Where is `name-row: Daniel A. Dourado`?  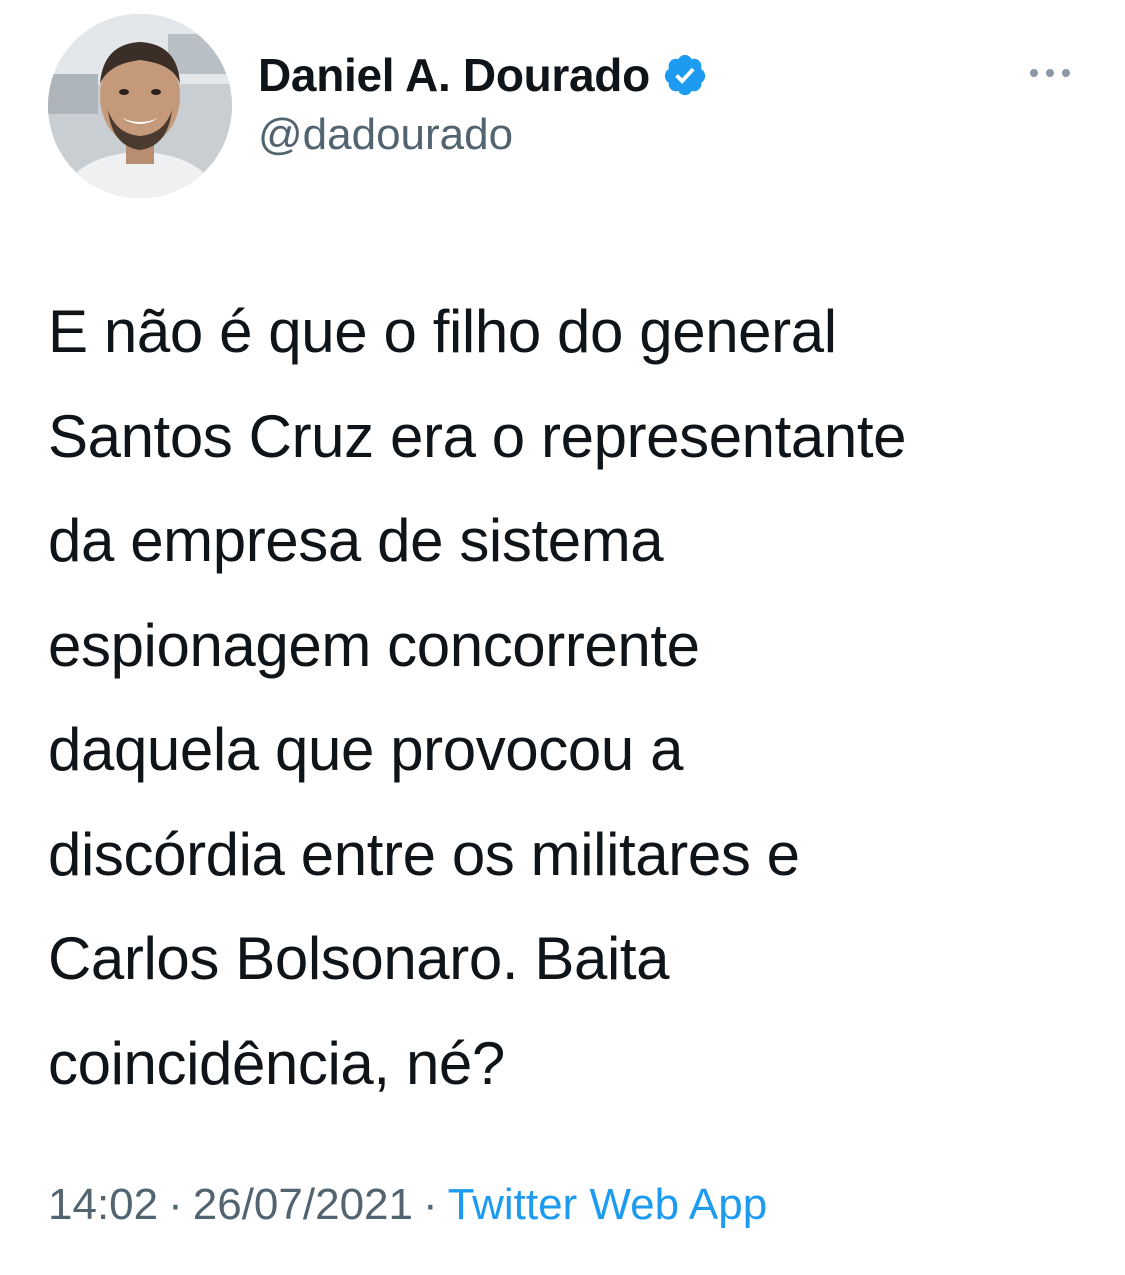
name-row: Daniel A. Dourado is located at coordinates (483, 75).